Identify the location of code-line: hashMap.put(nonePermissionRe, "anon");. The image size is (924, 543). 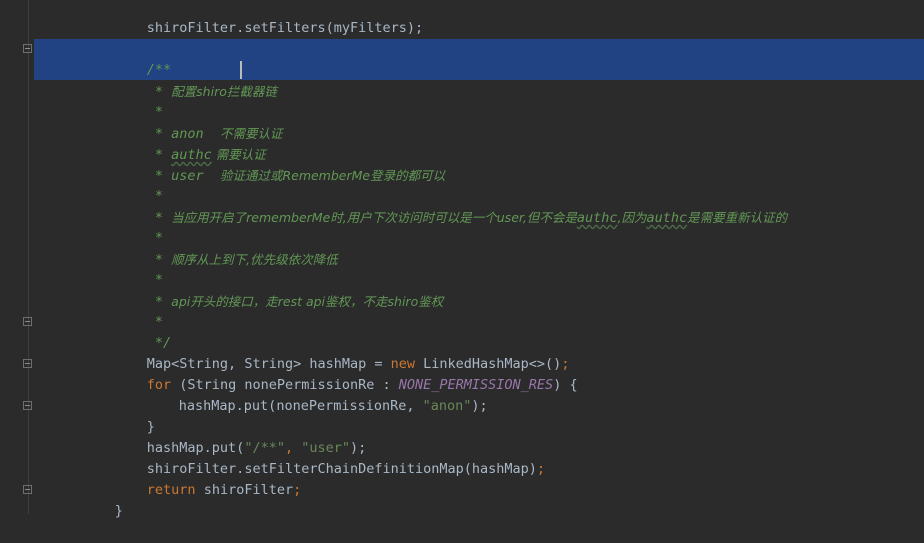
(309, 394).